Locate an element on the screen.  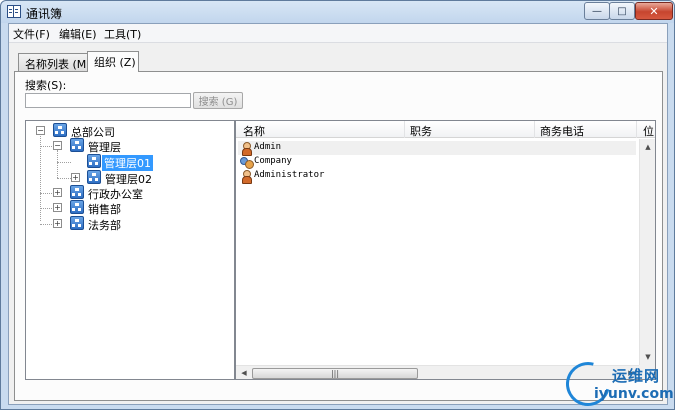
search-input is located at coordinates (108, 100).